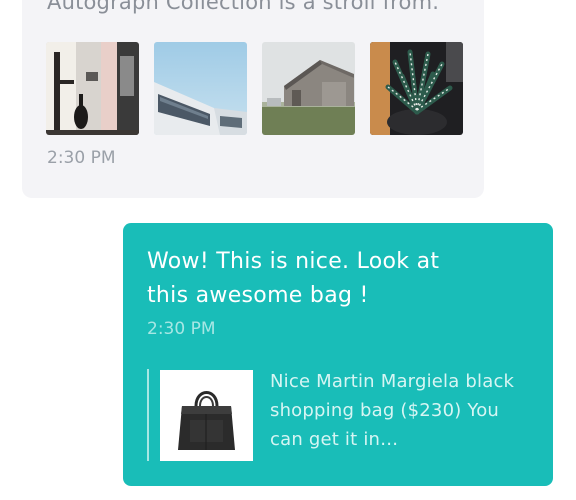 This screenshot has height=500, width=576. What do you see at coordinates (254, 88) in the screenshot?
I see `photo-gallery` at bounding box center [254, 88].